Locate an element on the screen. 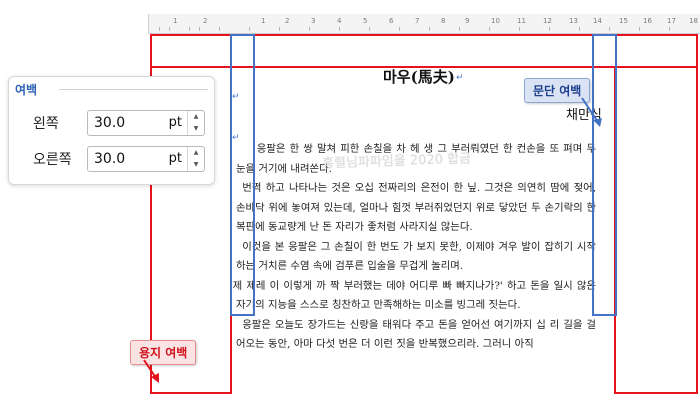 Image resolution: width=700 pixels, height=400 pixels. left-margin-unit: pt is located at coordinates (175, 122).